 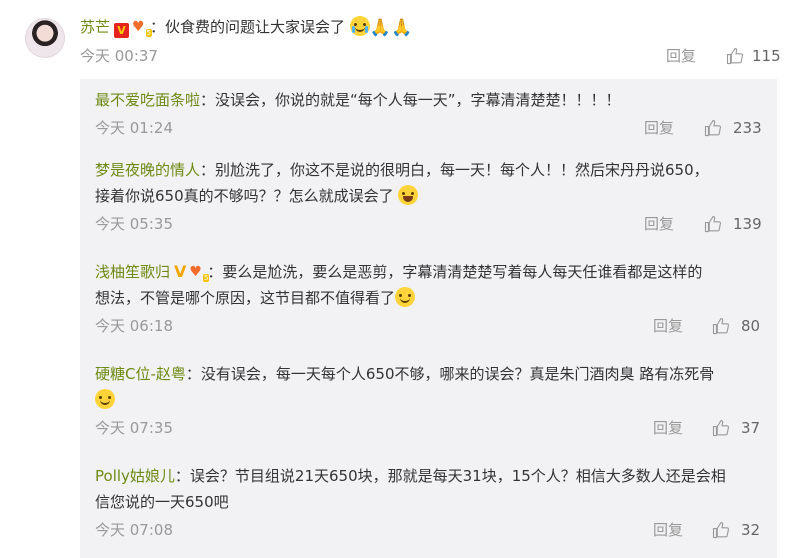 I want to click on reply-text: ：误会？节目组说21天650块，那就是每天31块，15个人？相信大多数人还是会相, so click(x=450, y=476).